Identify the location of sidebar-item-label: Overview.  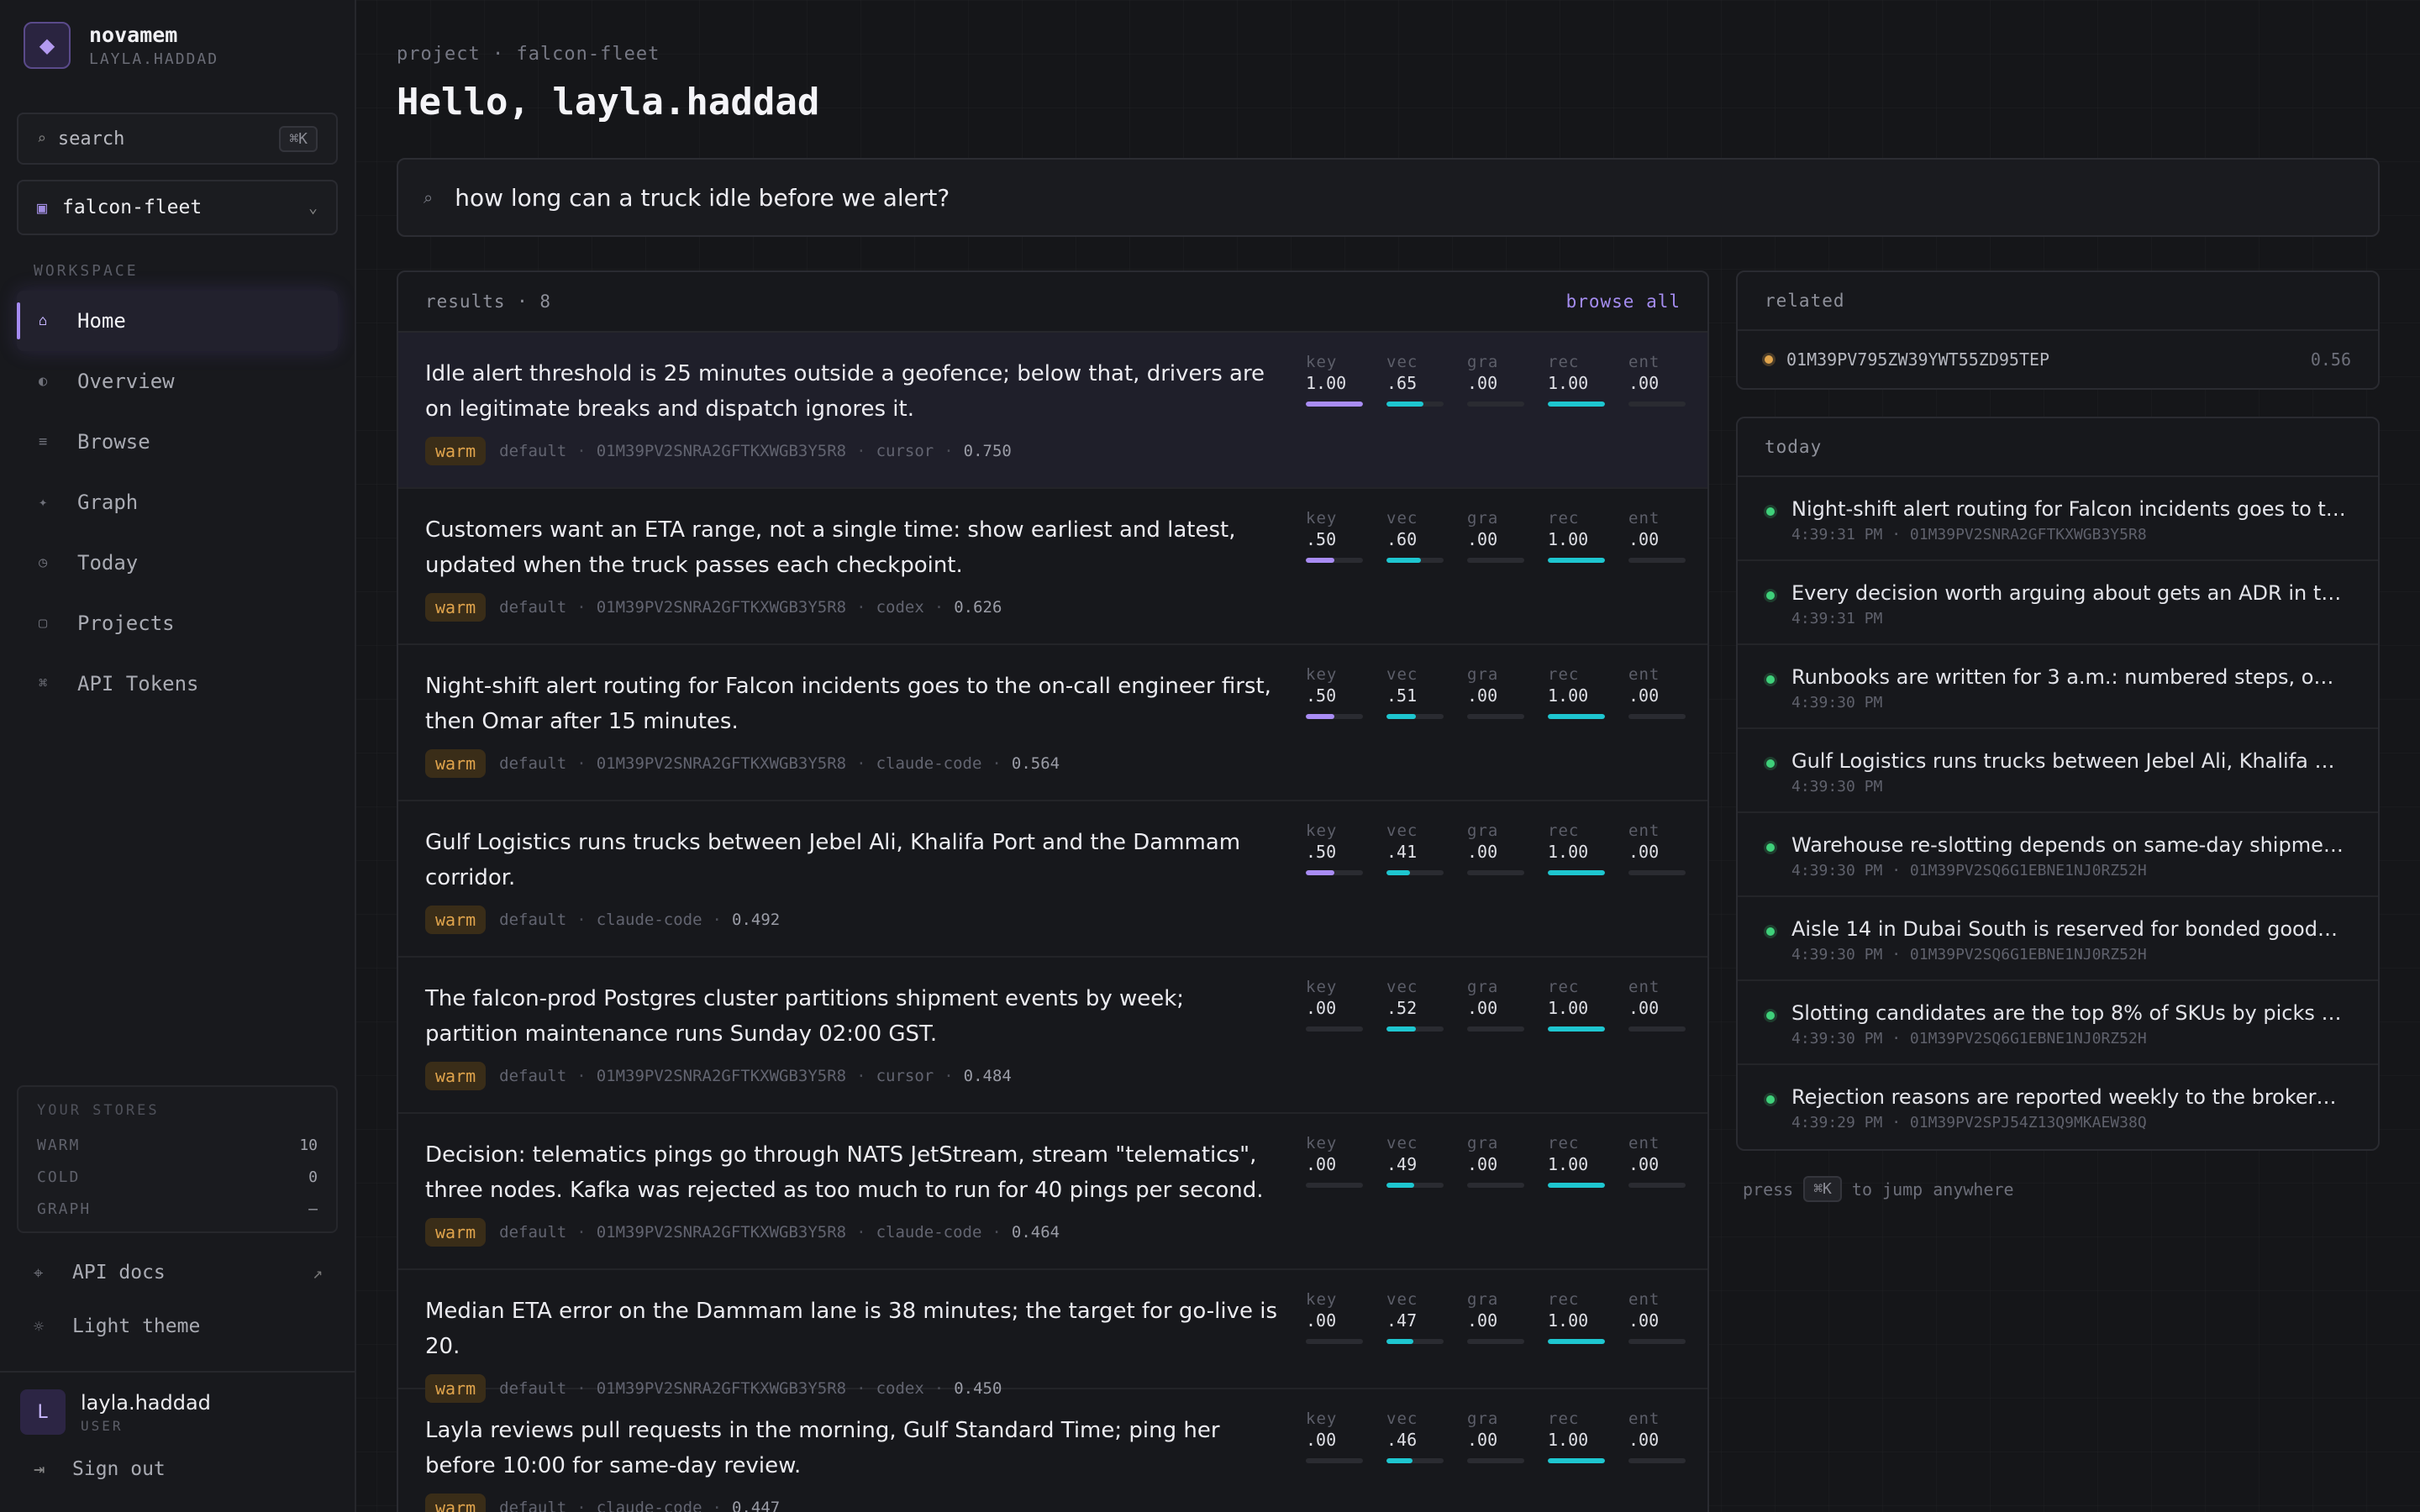
(126, 381).